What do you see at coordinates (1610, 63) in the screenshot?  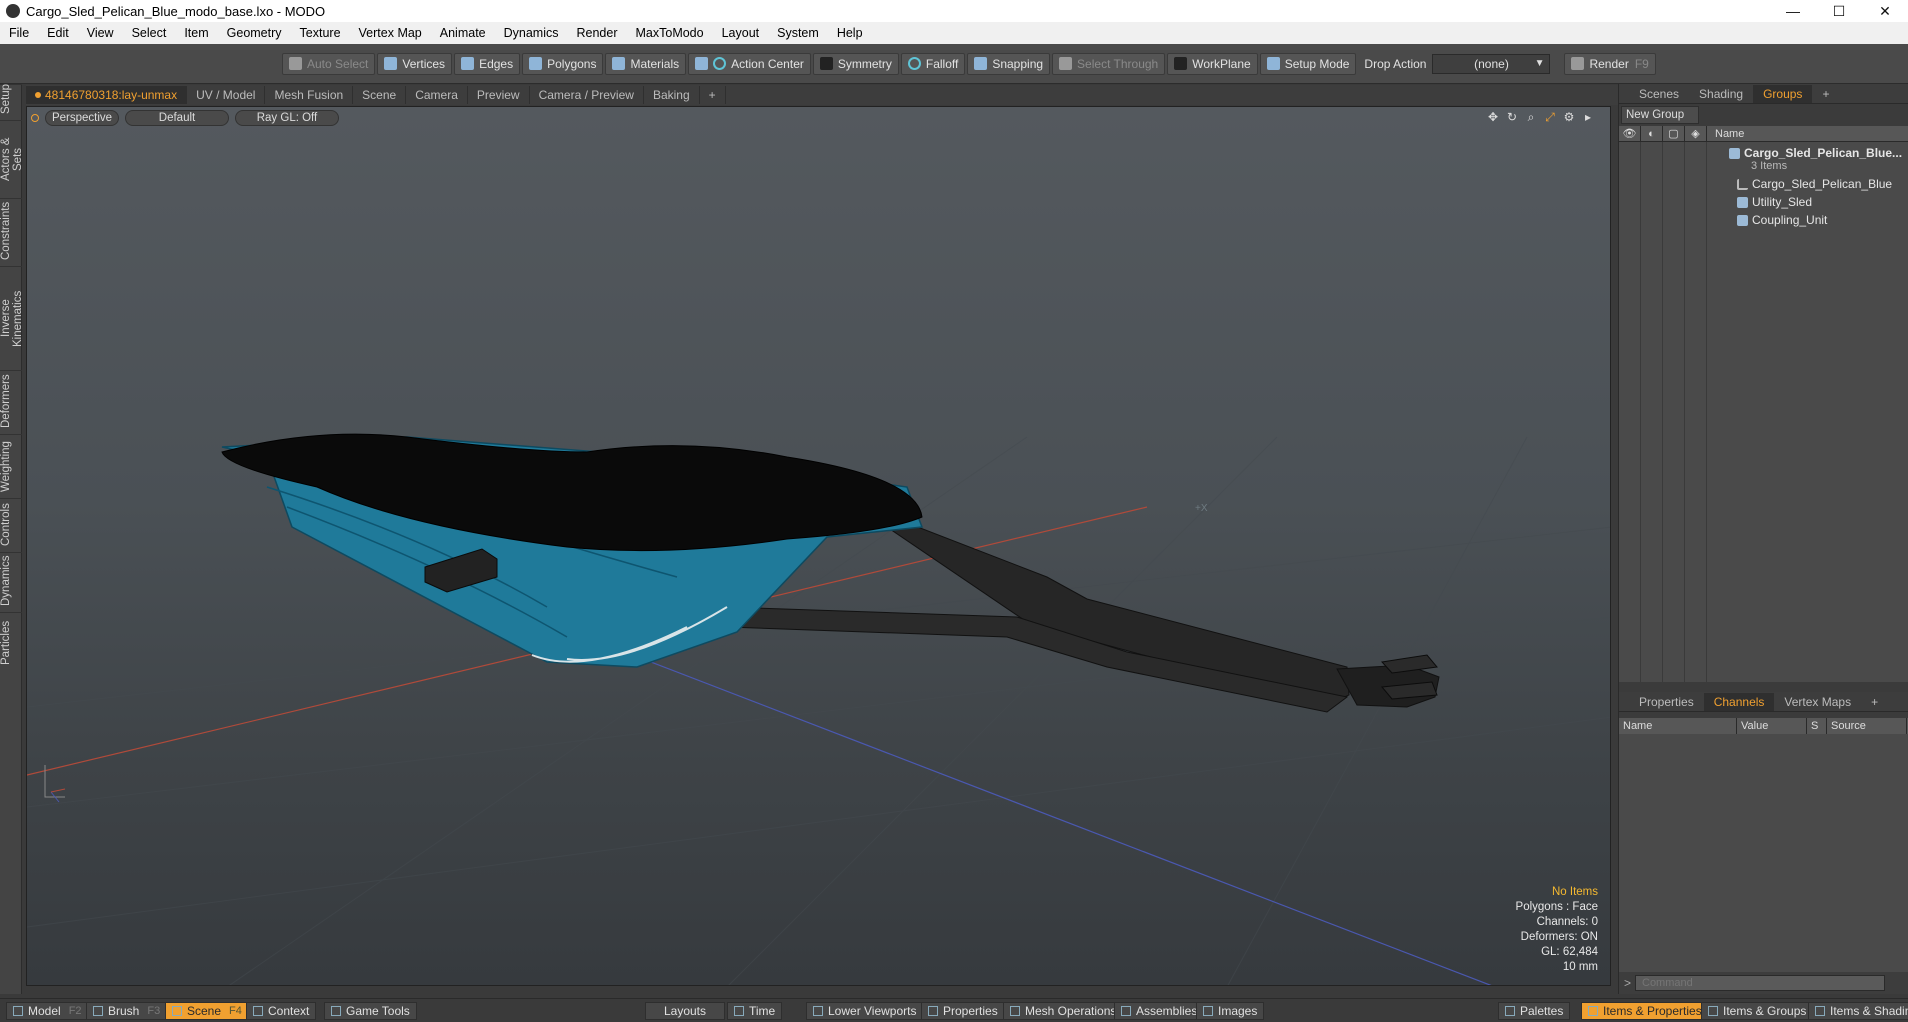 I see `render-button: Render F9` at bounding box center [1610, 63].